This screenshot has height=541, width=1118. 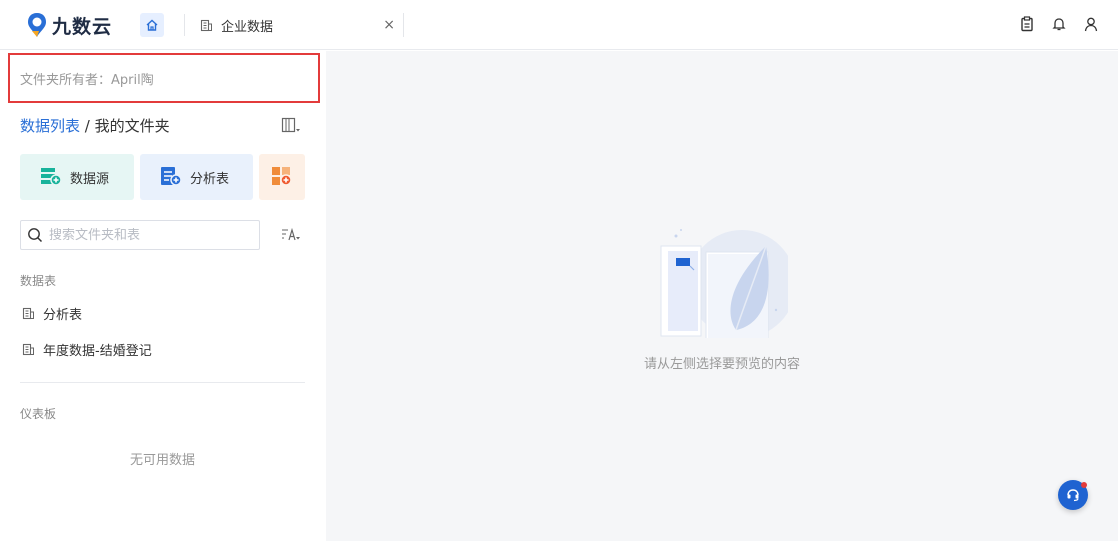 I want to click on add-analysis-table-button: 分析表, so click(x=196, y=177).